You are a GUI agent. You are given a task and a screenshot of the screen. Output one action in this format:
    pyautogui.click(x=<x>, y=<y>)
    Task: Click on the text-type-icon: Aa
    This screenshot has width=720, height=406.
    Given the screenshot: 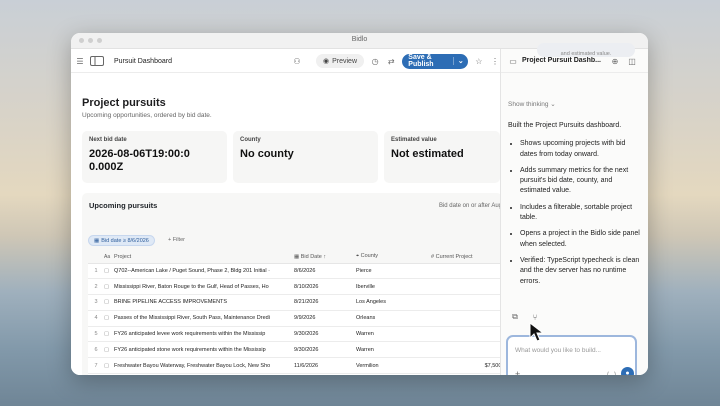 What is the action you would take?
    pyautogui.click(x=109, y=257)
    